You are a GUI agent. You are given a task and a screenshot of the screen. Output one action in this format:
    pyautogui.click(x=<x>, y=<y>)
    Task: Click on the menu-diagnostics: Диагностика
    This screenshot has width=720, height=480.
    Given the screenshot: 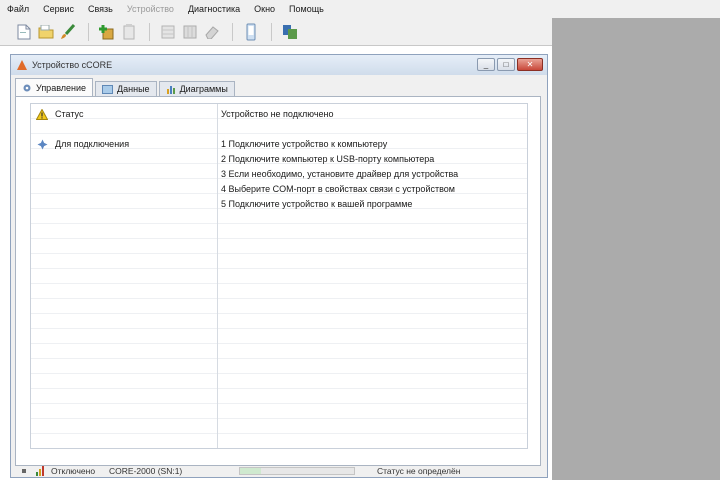 What is the action you would take?
    pyautogui.click(x=214, y=9)
    